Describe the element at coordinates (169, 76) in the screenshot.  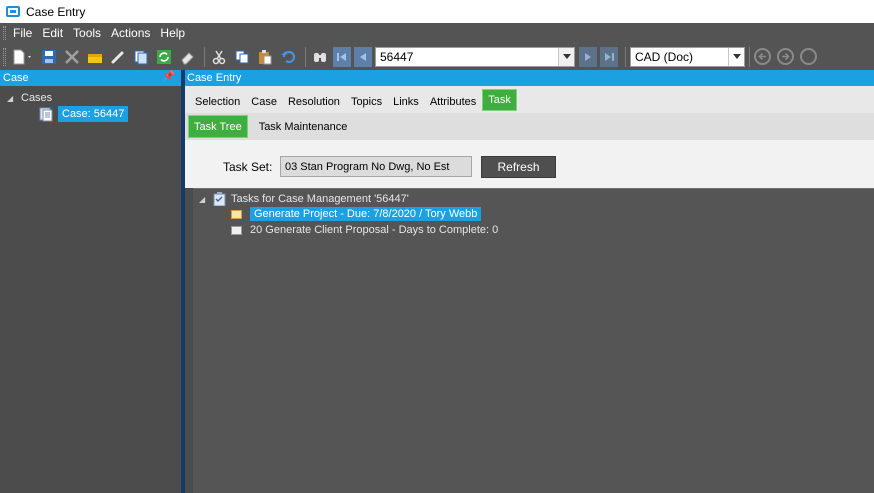
I see `pin-icon: 📌` at that location.